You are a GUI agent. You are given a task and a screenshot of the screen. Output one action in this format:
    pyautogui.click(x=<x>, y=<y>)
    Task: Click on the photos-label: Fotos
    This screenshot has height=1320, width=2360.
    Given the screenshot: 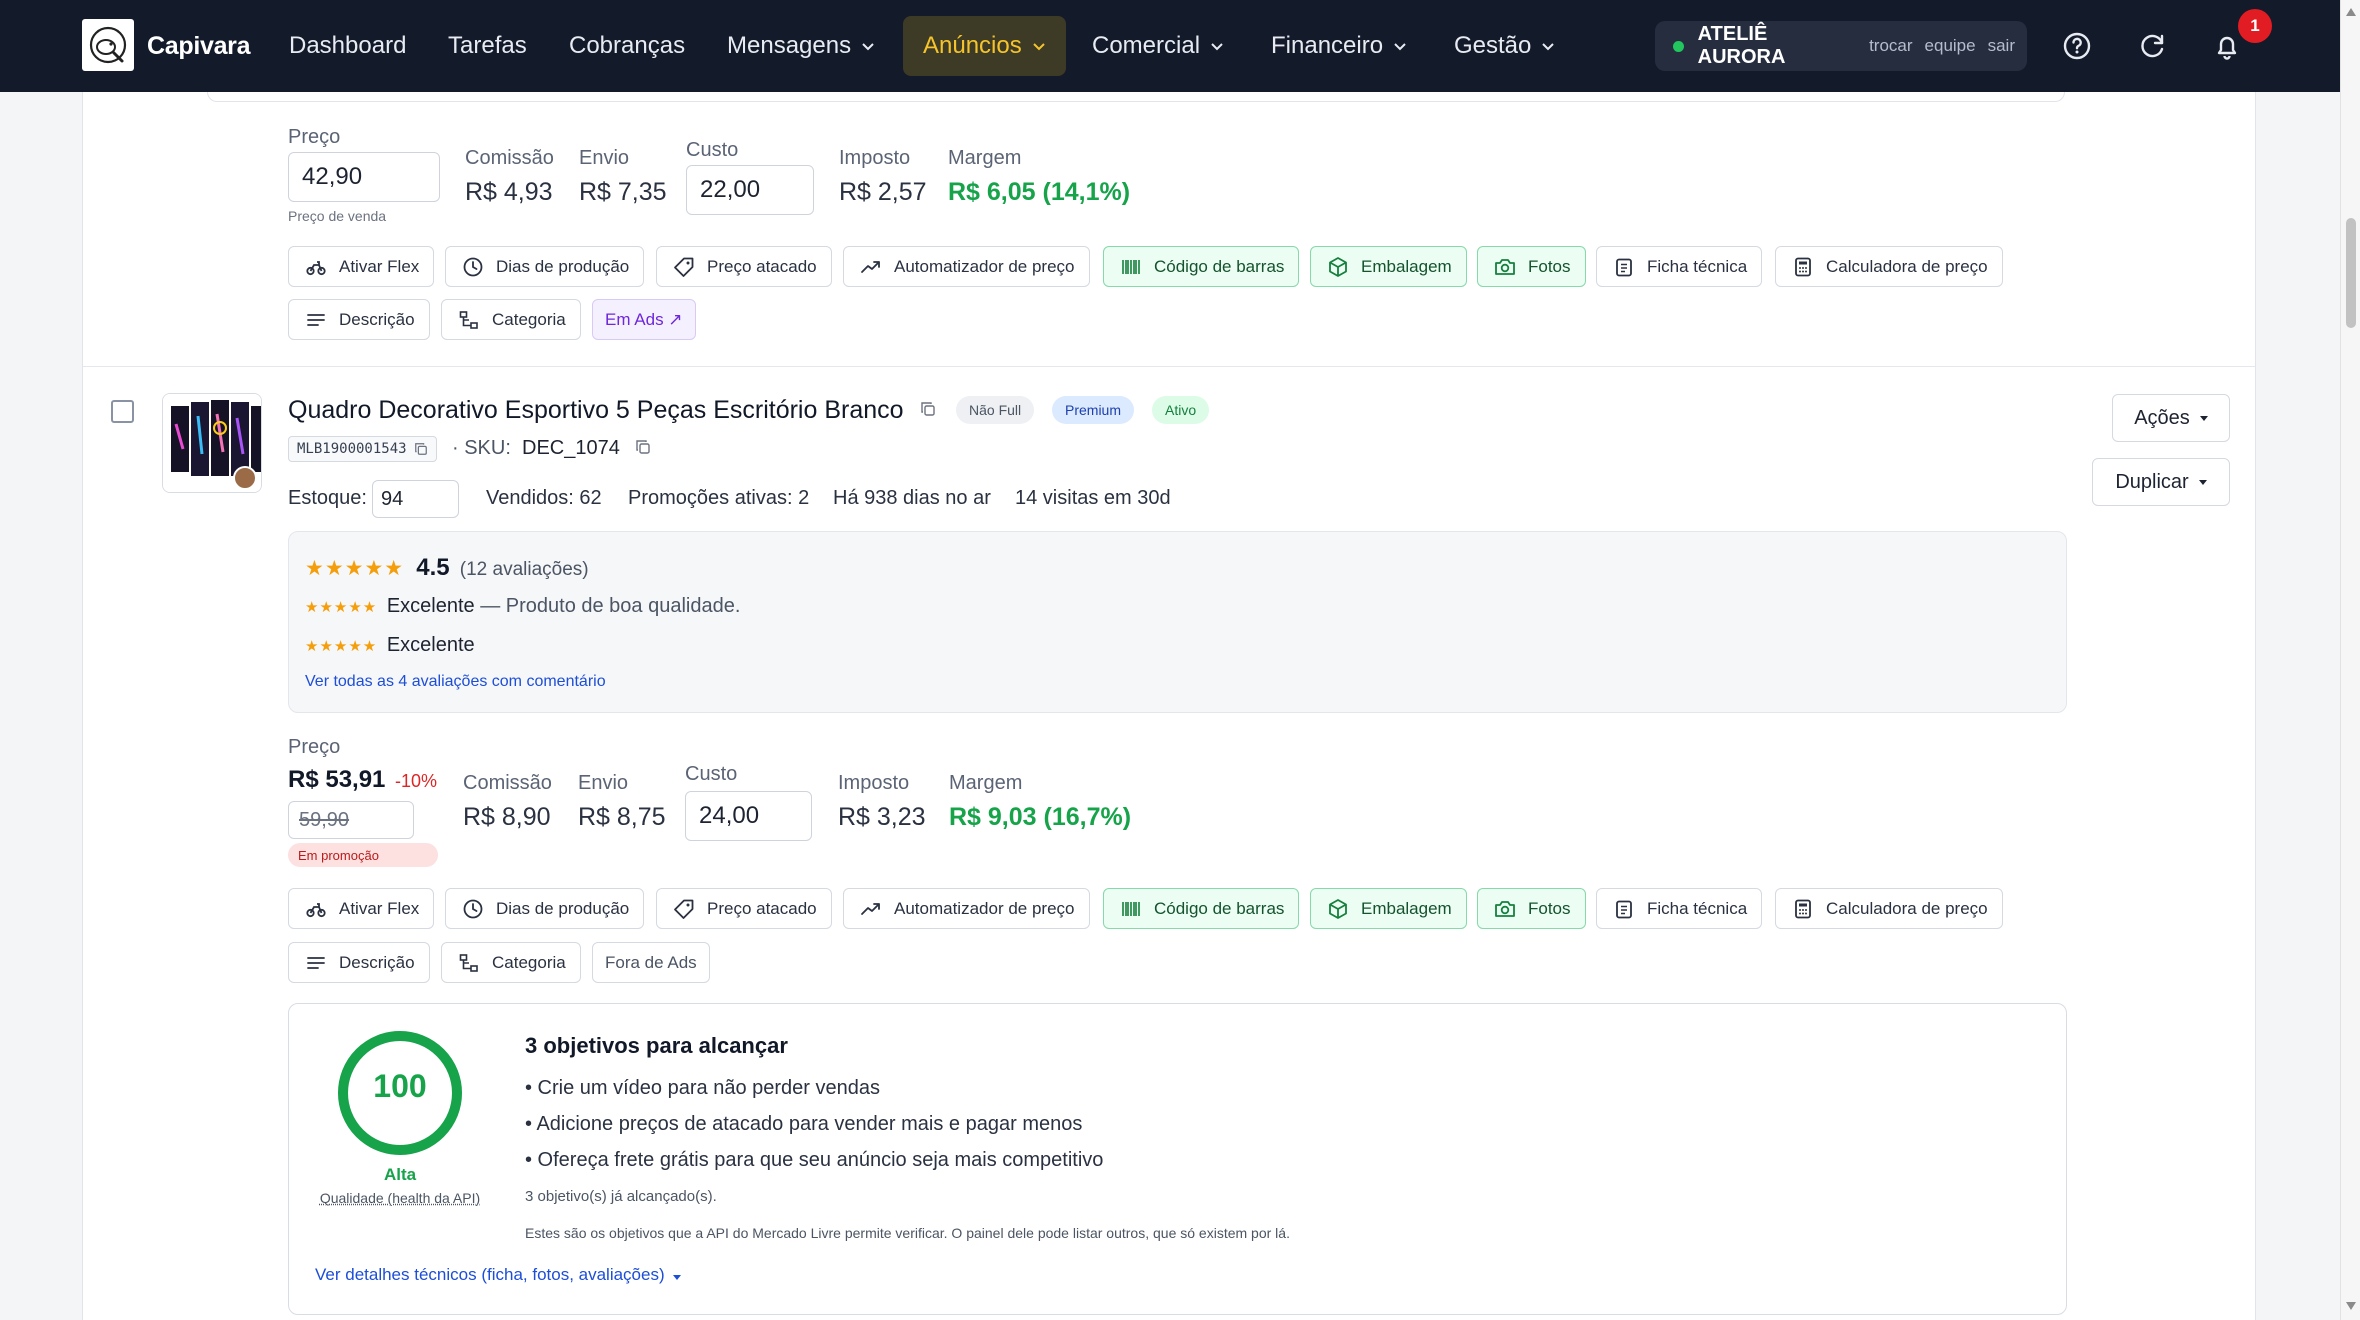 What is the action you would take?
    pyautogui.click(x=1549, y=908)
    